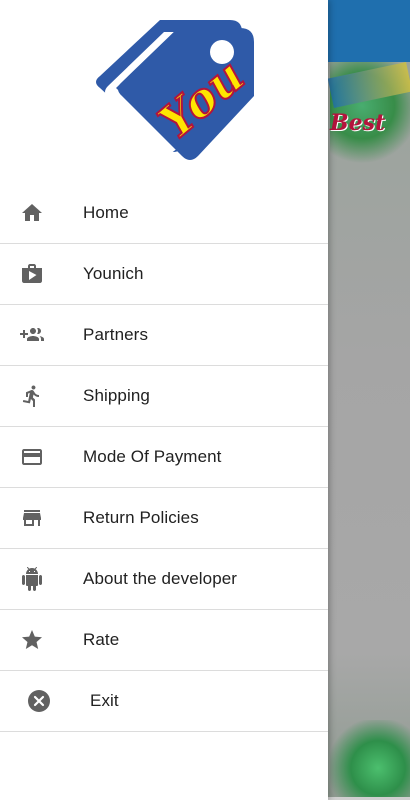 This screenshot has width=410, height=800. I want to click on menu-item-label: Return Policies, so click(141, 517).